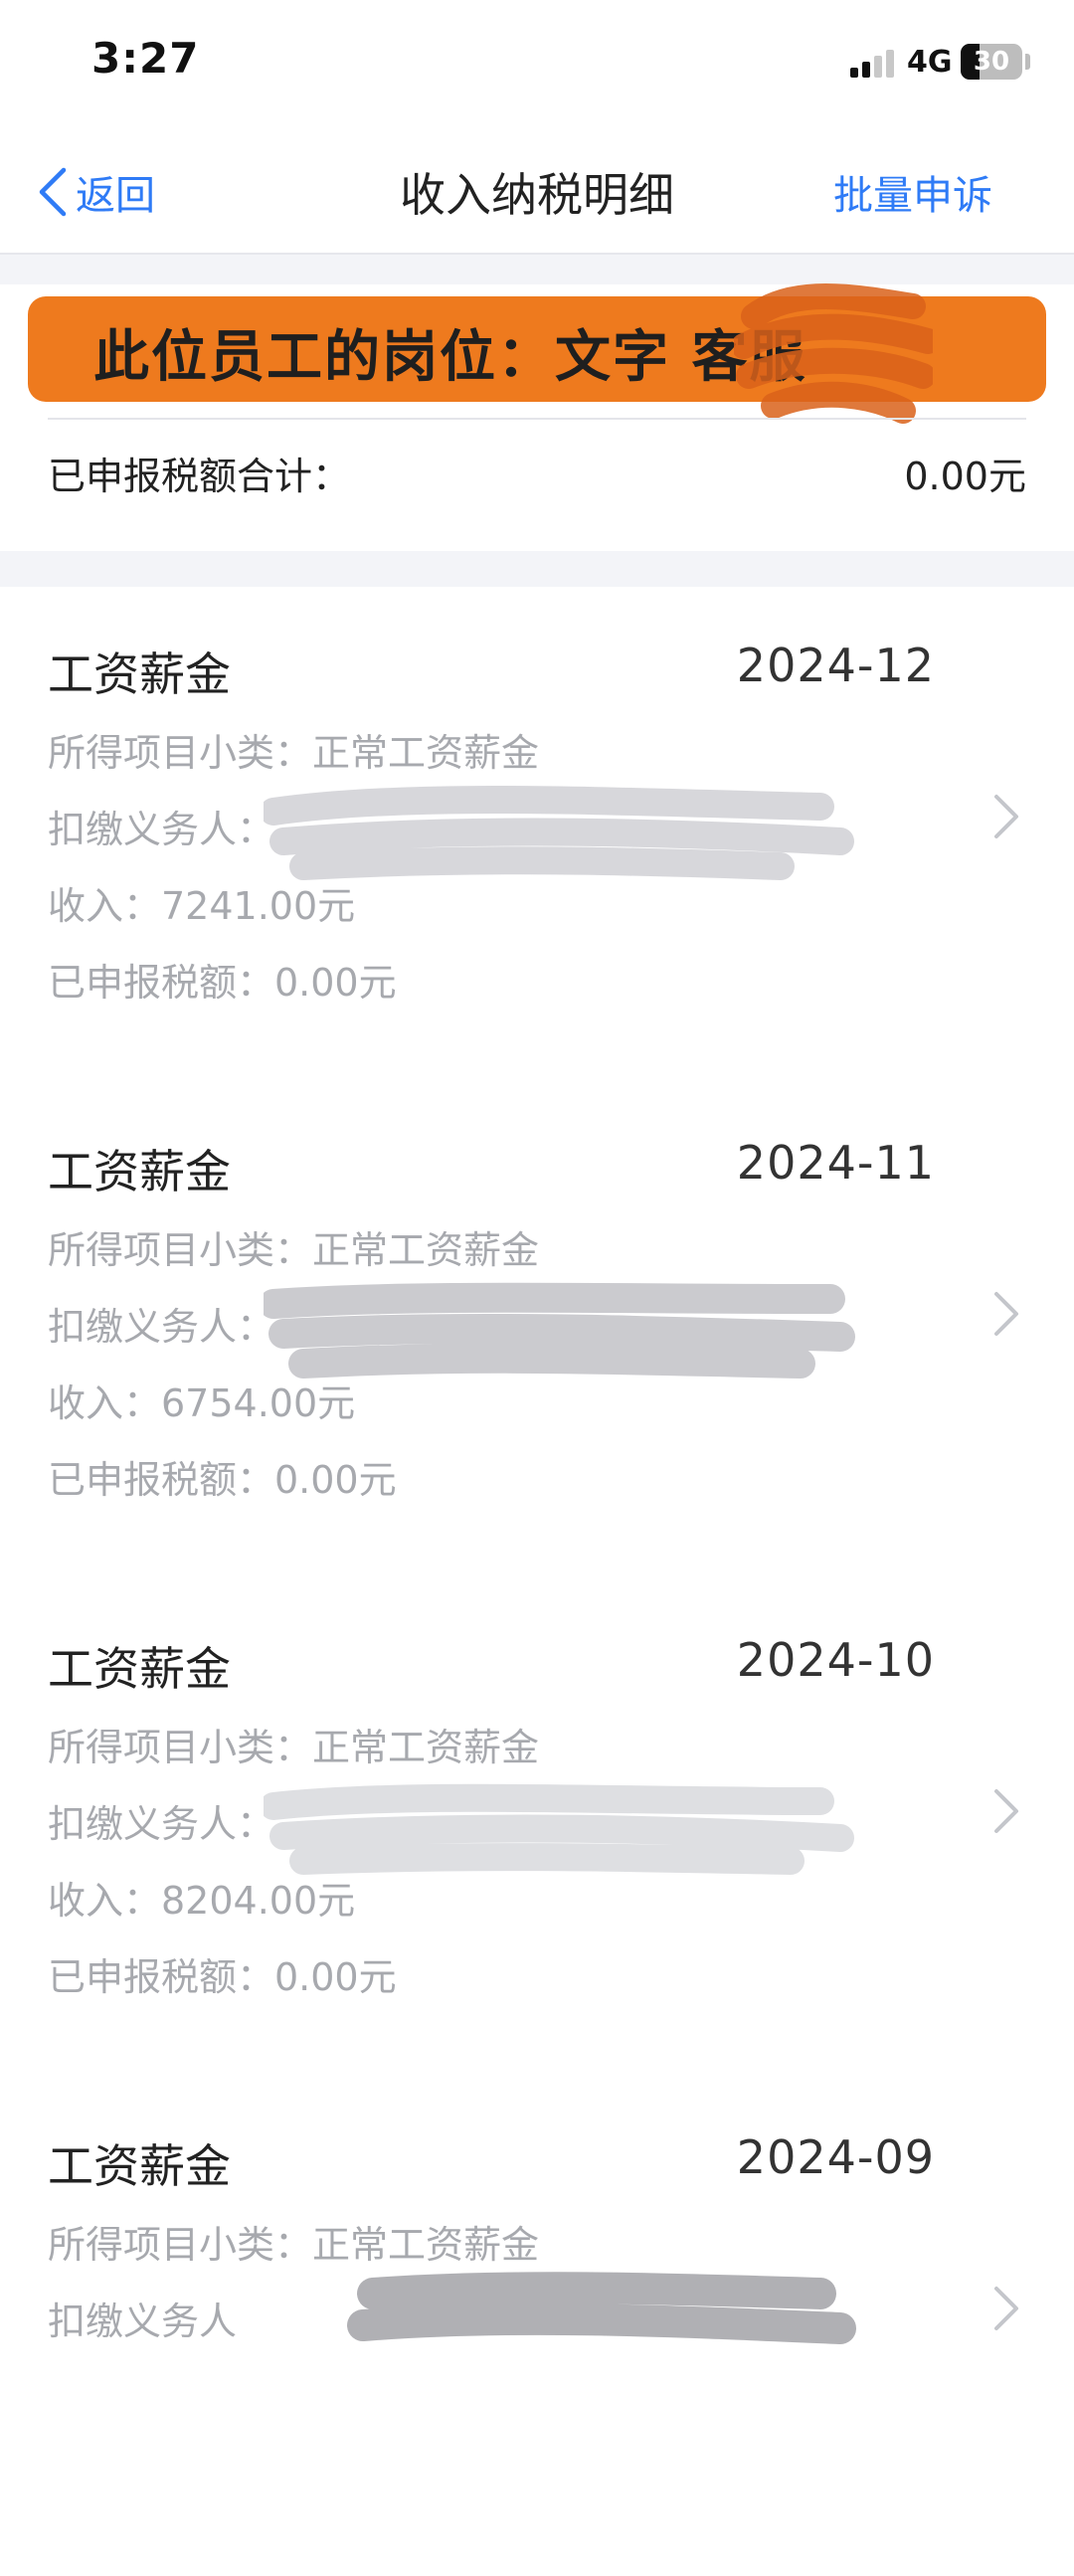 This screenshot has height=2576, width=1074. Describe the element at coordinates (833, 353) in the screenshot. I see `redaction-scribble` at that location.